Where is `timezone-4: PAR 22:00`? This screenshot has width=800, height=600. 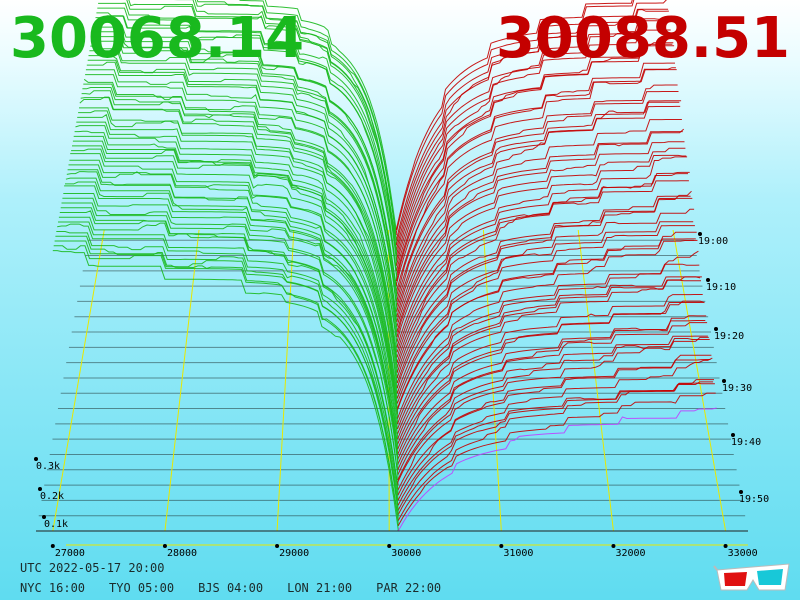
timezone-4: PAR 22:00 is located at coordinates (409, 588).